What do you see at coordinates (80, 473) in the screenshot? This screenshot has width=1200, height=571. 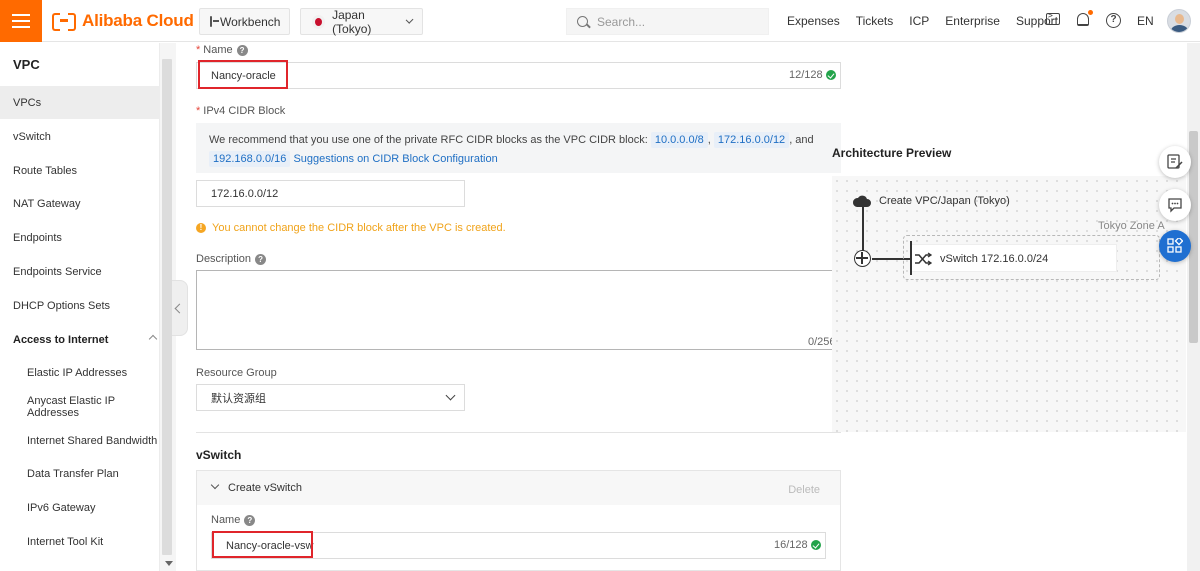 I see `sidebar-item-data-transfer-plan: Data Transfer Plan` at bounding box center [80, 473].